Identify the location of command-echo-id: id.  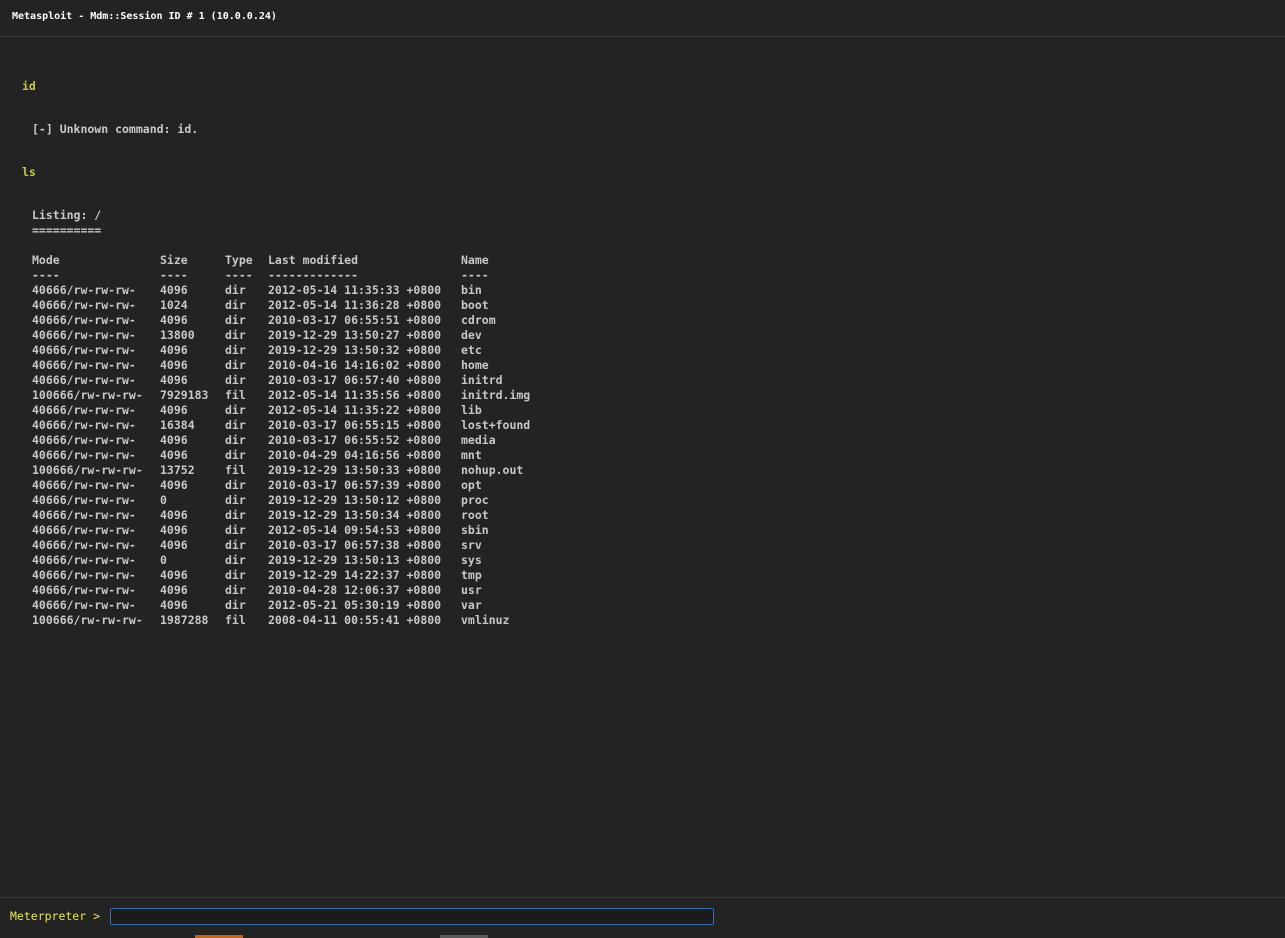
(29, 86).